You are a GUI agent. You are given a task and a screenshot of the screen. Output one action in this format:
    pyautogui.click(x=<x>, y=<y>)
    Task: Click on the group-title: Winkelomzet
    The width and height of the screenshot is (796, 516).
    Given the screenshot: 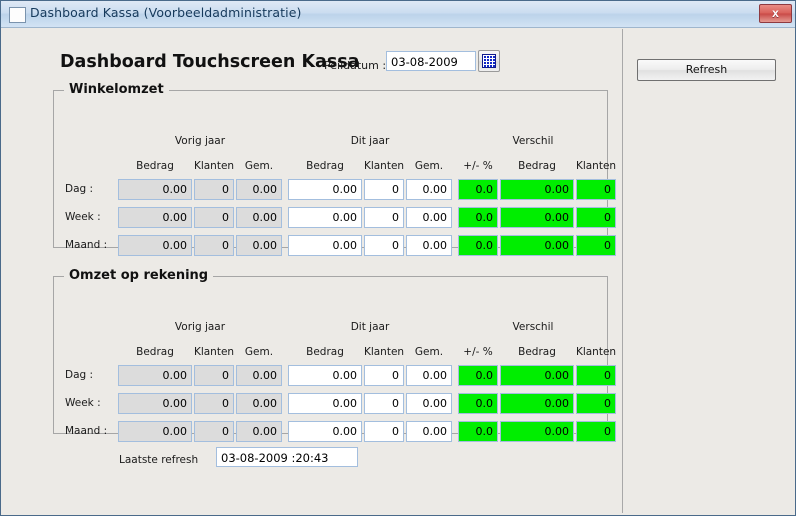 What is the action you would take?
    pyautogui.click(x=116, y=89)
    